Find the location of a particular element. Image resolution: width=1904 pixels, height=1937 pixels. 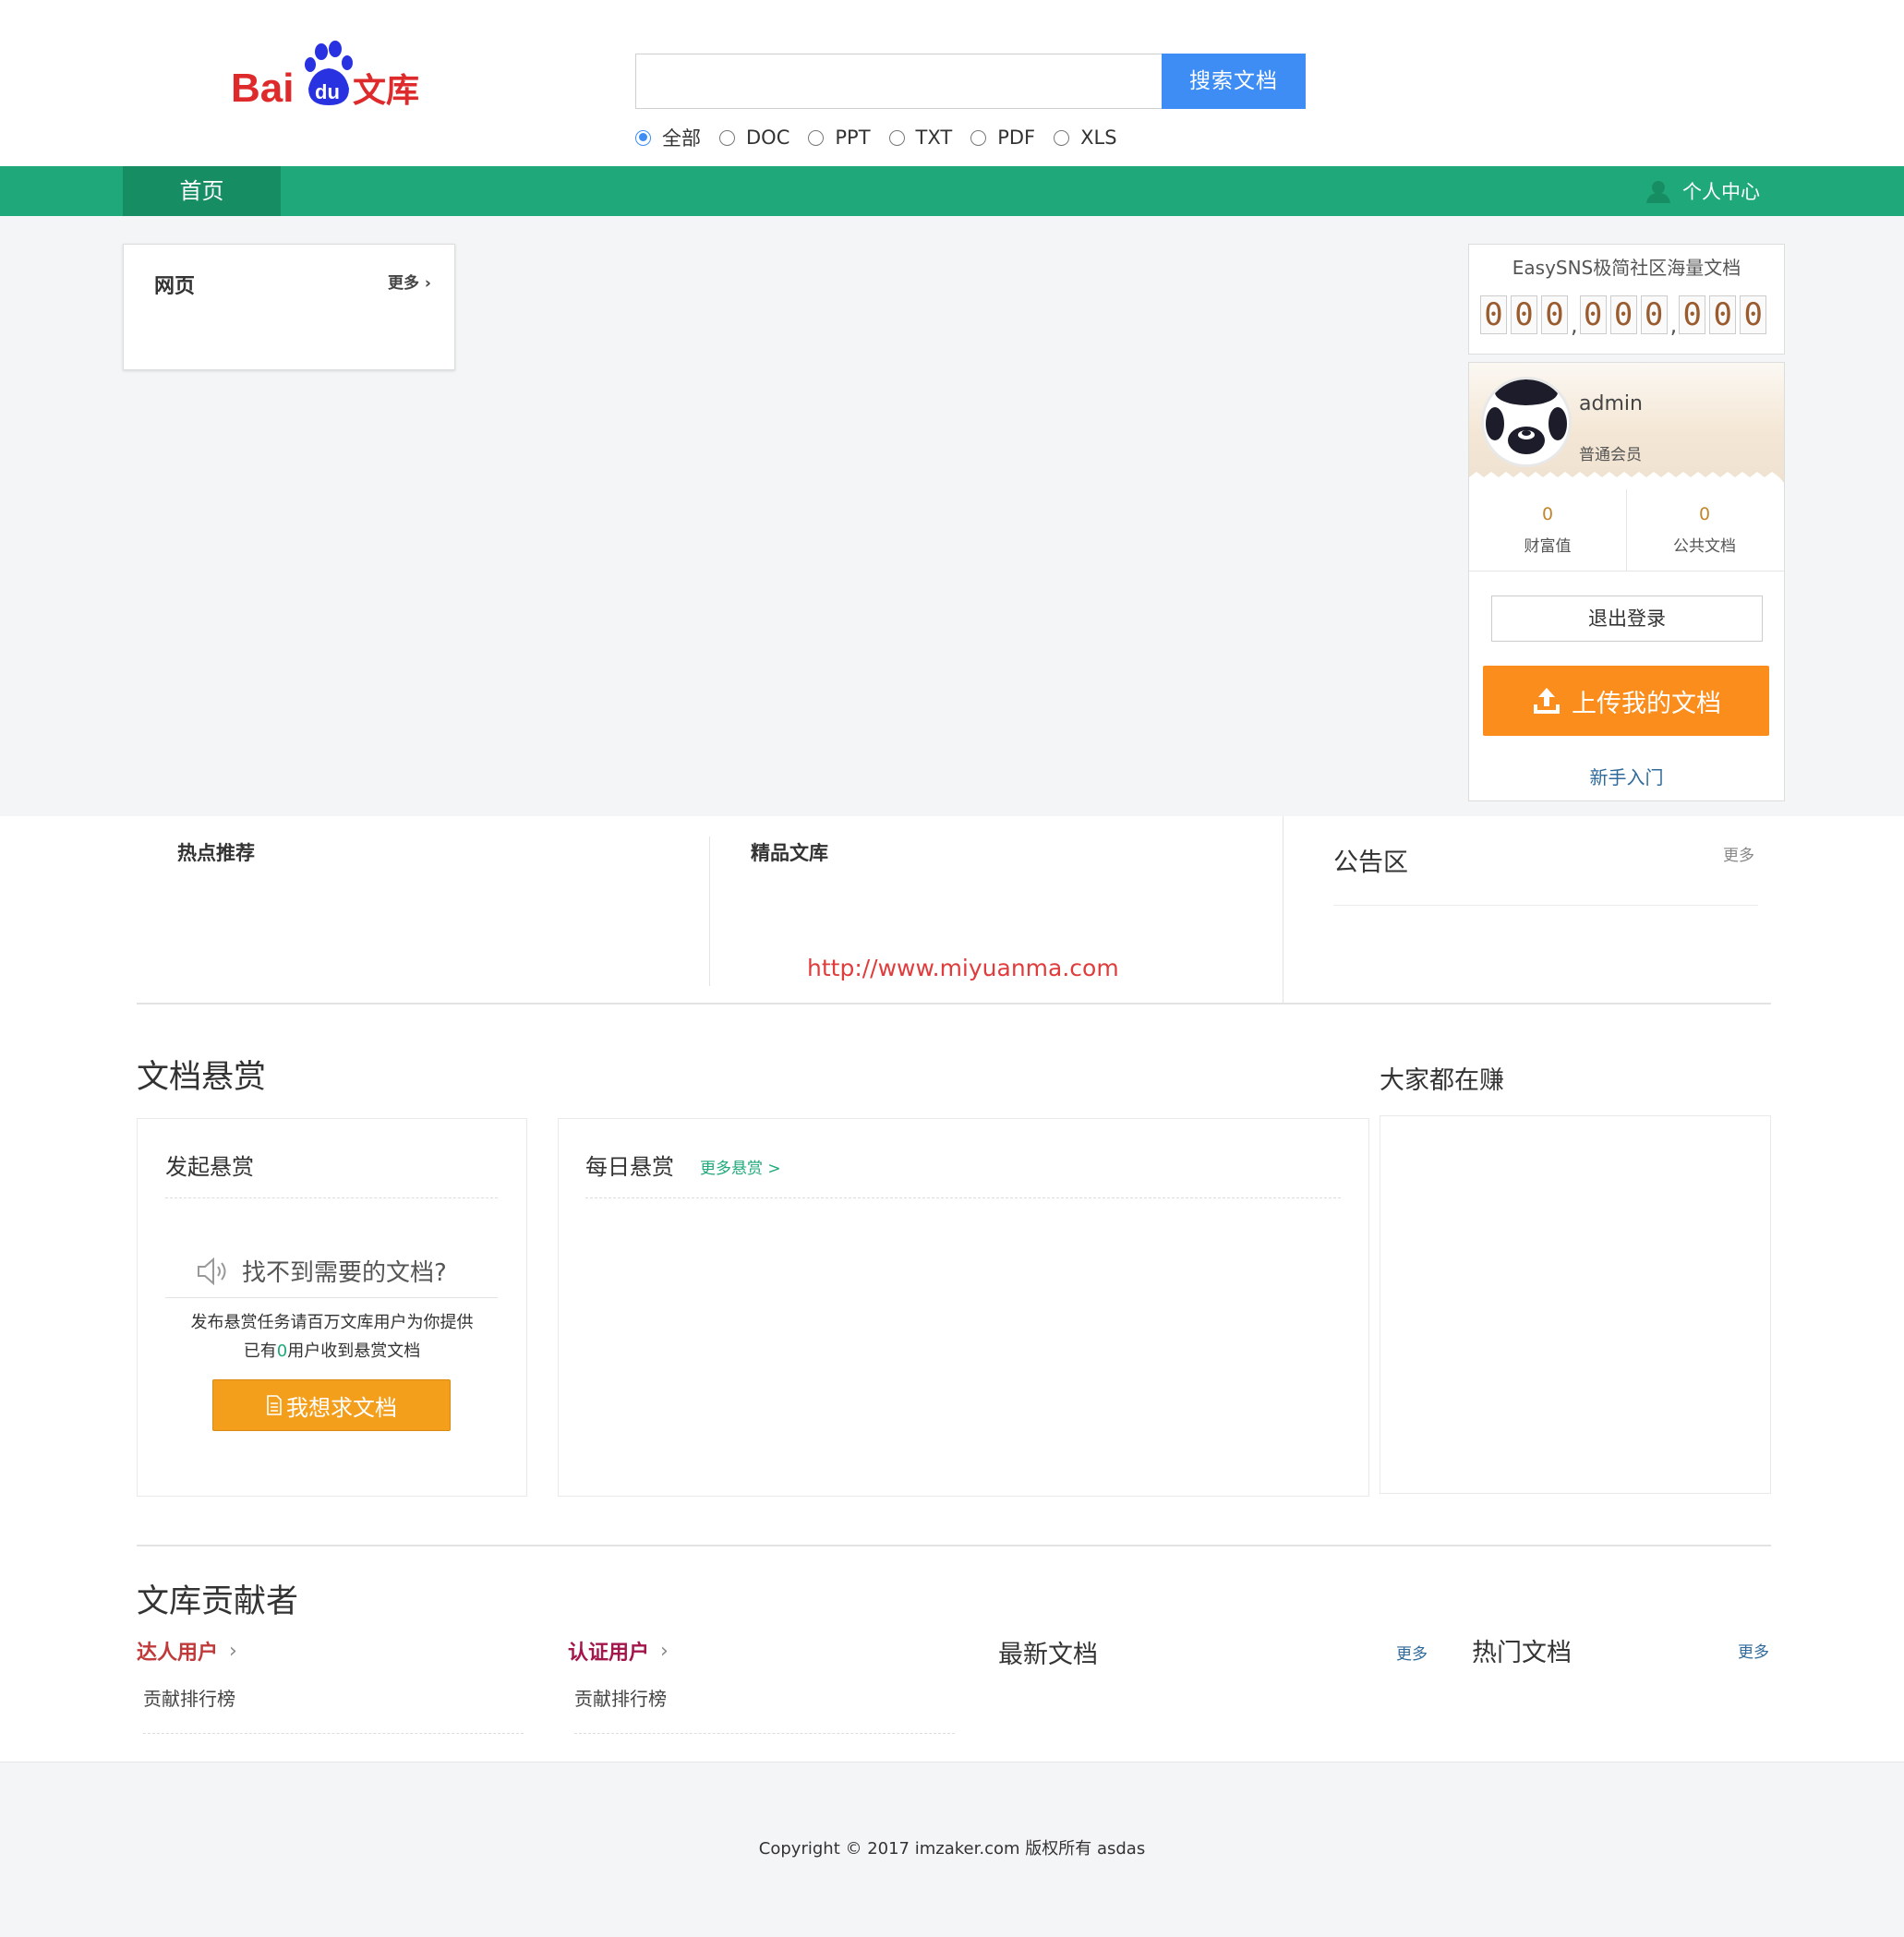

search-button: 搜索文档 is located at coordinates (1234, 81).